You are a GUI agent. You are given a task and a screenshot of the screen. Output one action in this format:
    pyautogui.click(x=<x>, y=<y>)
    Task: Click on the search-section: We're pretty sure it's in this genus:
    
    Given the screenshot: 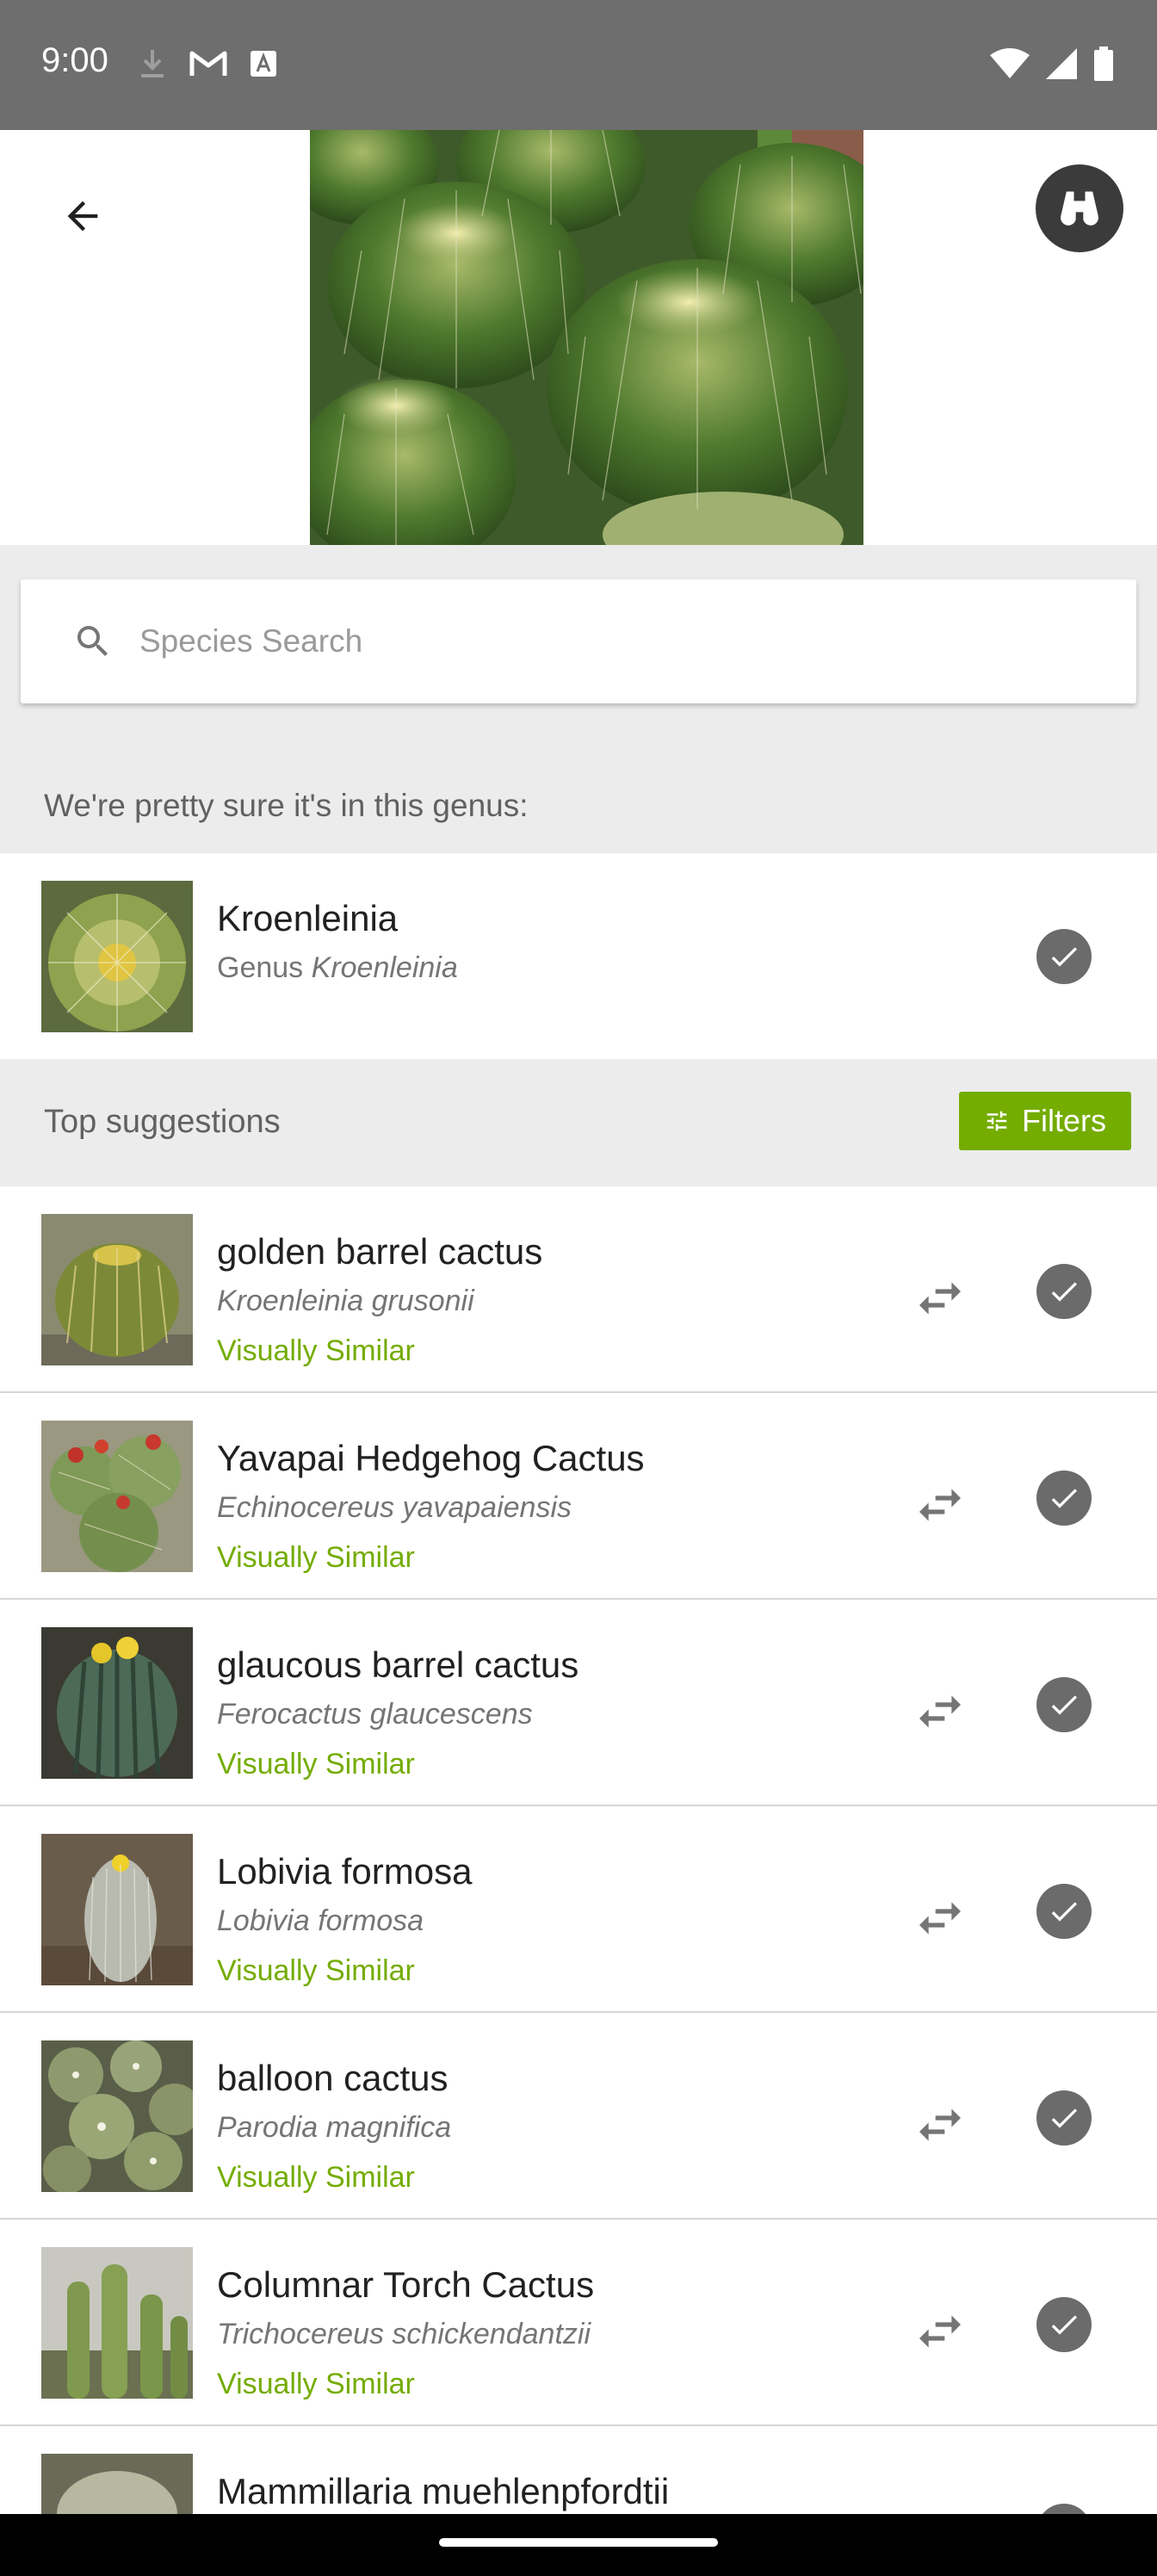 What is the action you would take?
    pyautogui.click(x=579, y=699)
    